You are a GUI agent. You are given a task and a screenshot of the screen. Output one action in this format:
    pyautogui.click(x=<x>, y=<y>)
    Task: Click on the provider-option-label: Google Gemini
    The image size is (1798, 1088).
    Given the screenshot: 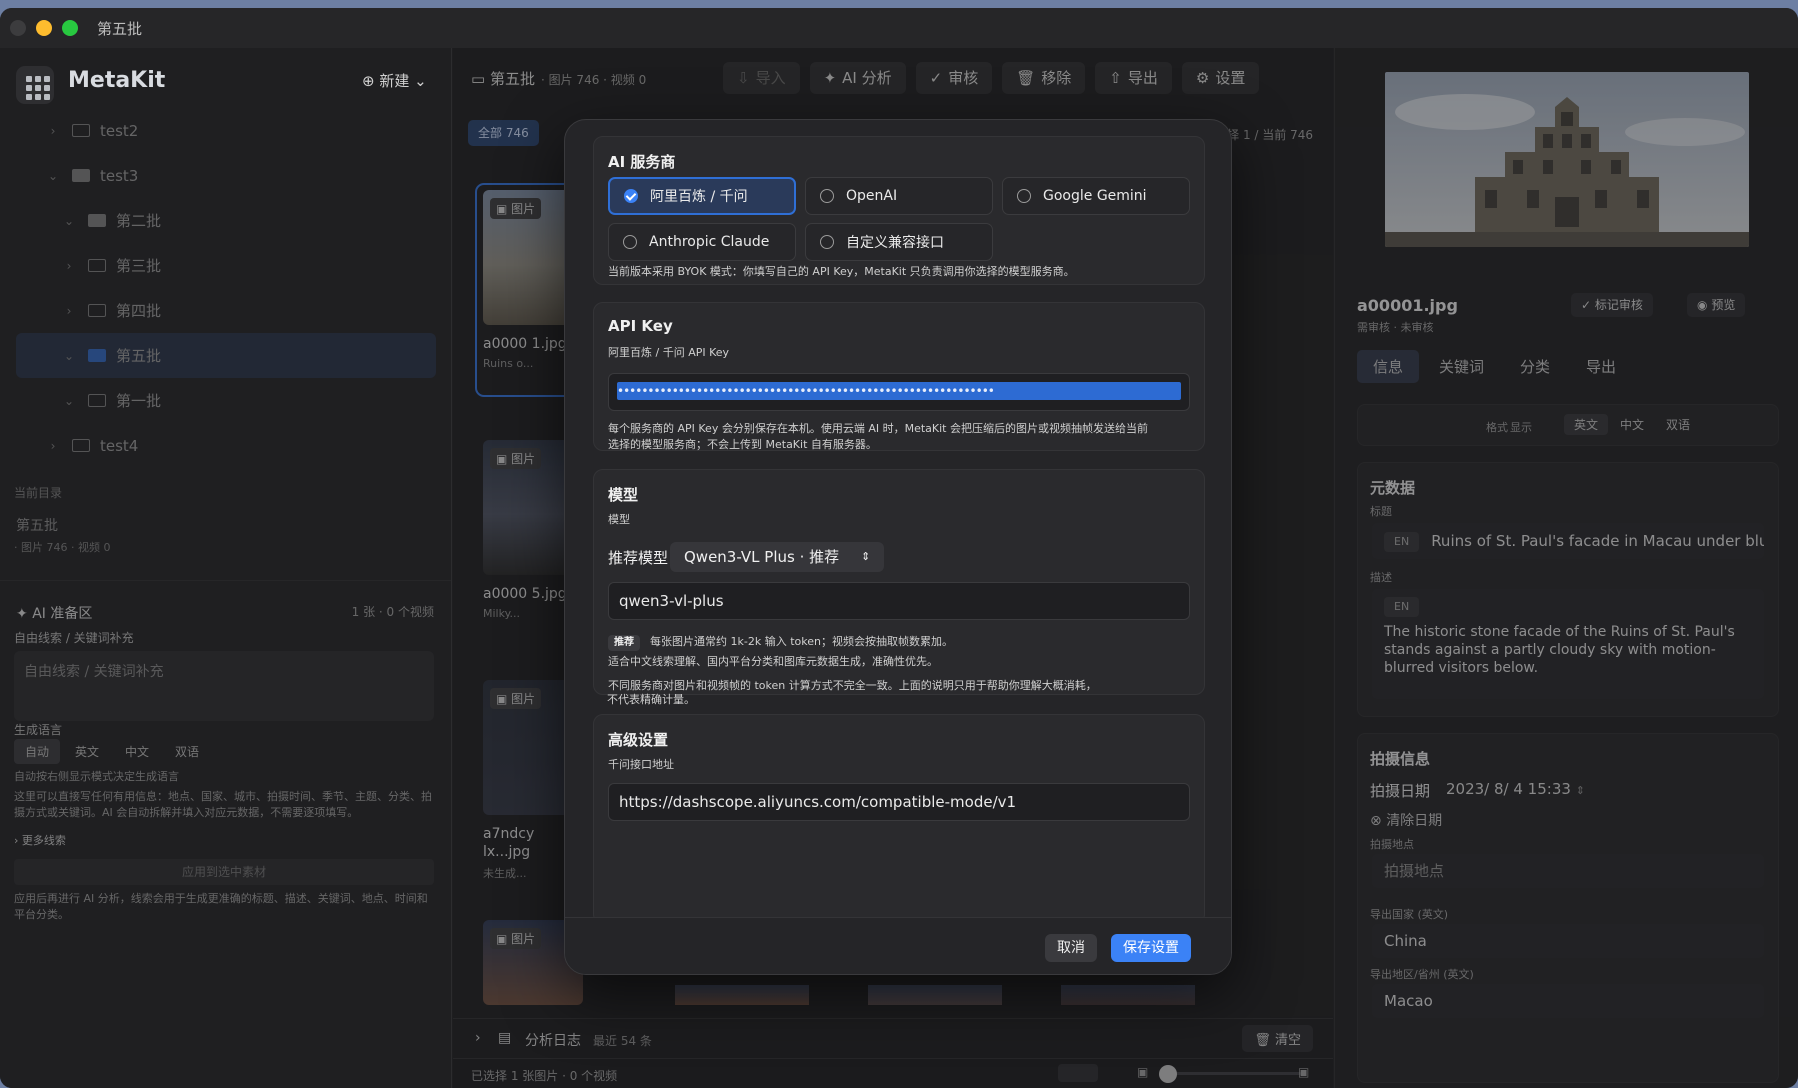 What is the action you would take?
    pyautogui.click(x=1095, y=196)
    